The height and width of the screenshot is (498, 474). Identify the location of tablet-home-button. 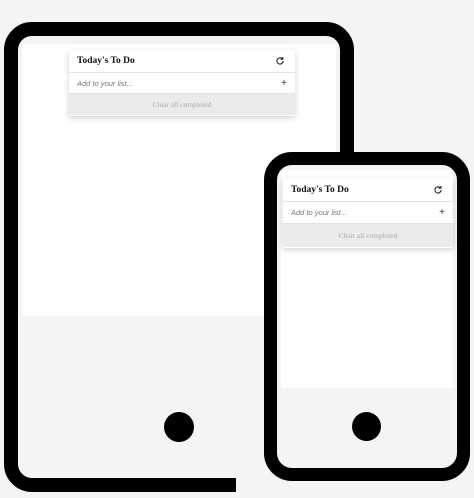
(179, 427).